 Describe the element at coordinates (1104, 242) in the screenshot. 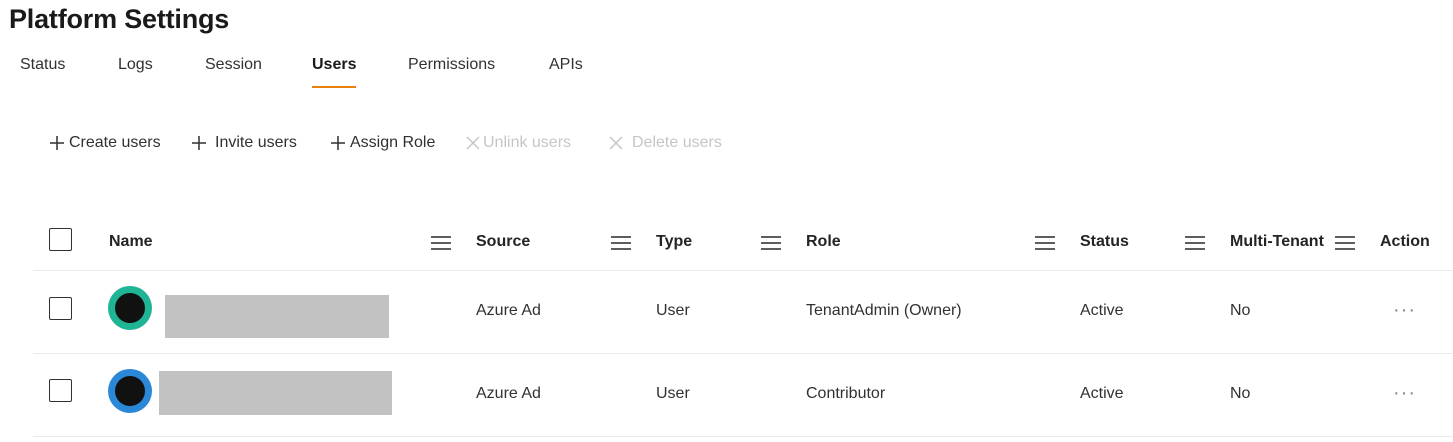

I see `column-header-status: Status` at that location.